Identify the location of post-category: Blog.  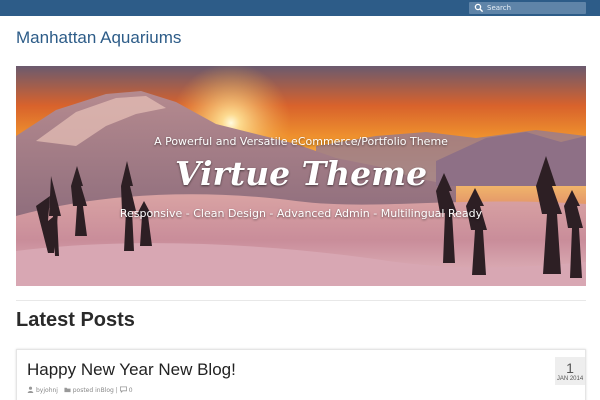
(107, 390).